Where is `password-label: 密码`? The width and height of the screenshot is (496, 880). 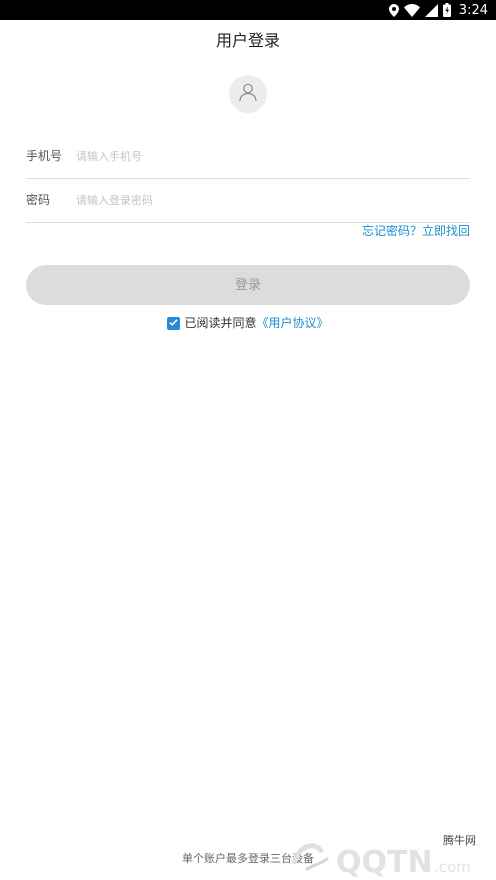 password-label: 密码 is located at coordinates (38, 200).